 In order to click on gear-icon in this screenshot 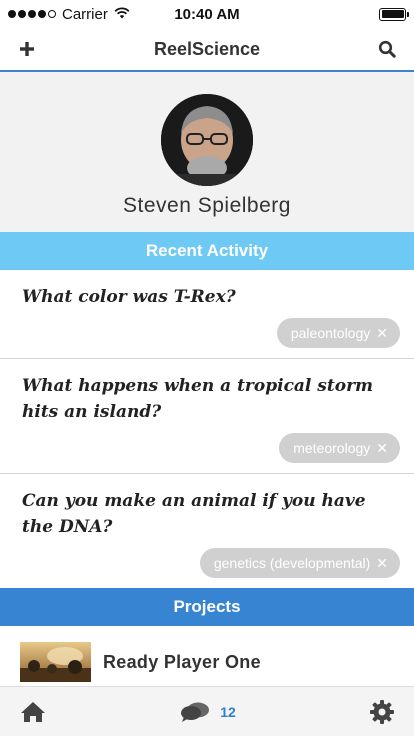, I will do `click(381, 711)`.